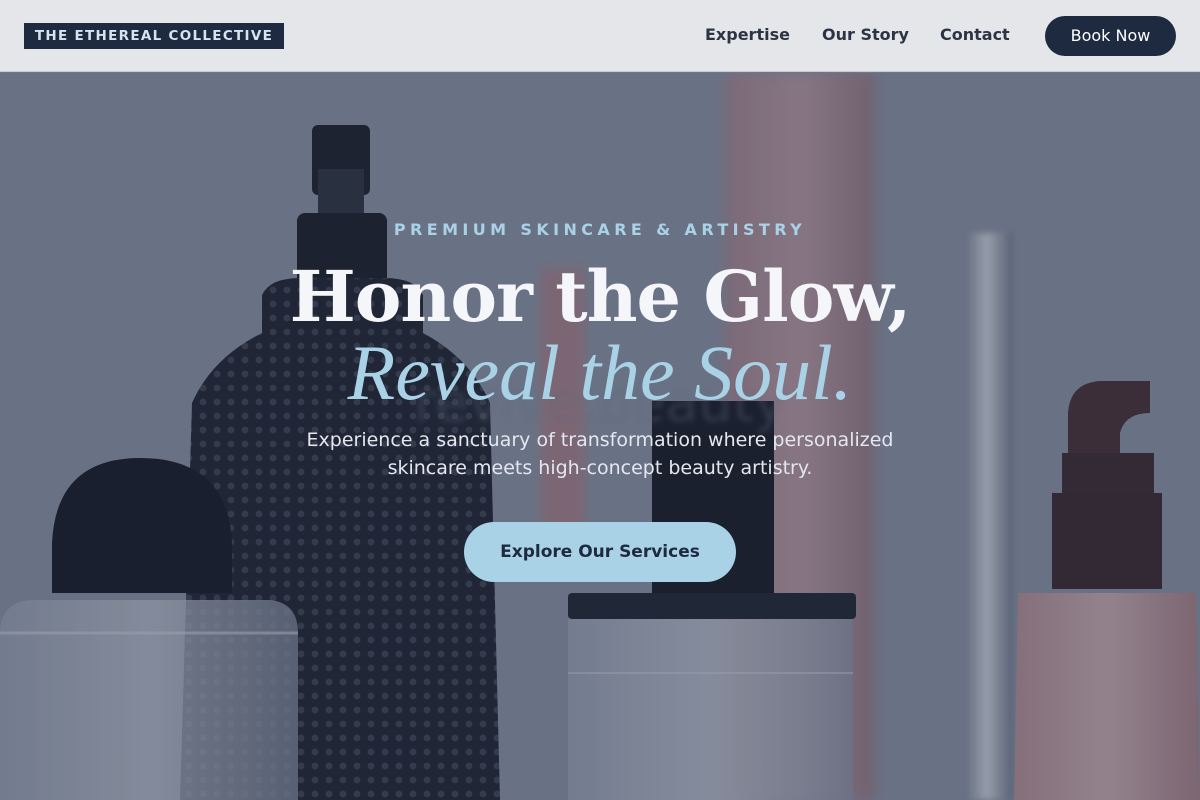 This screenshot has width=1200, height=800. Describe the element at coordinates (154, 36) in the screenshot. I see `brand-logo: THE ETHEREAL COLLECTIVE` at that location.